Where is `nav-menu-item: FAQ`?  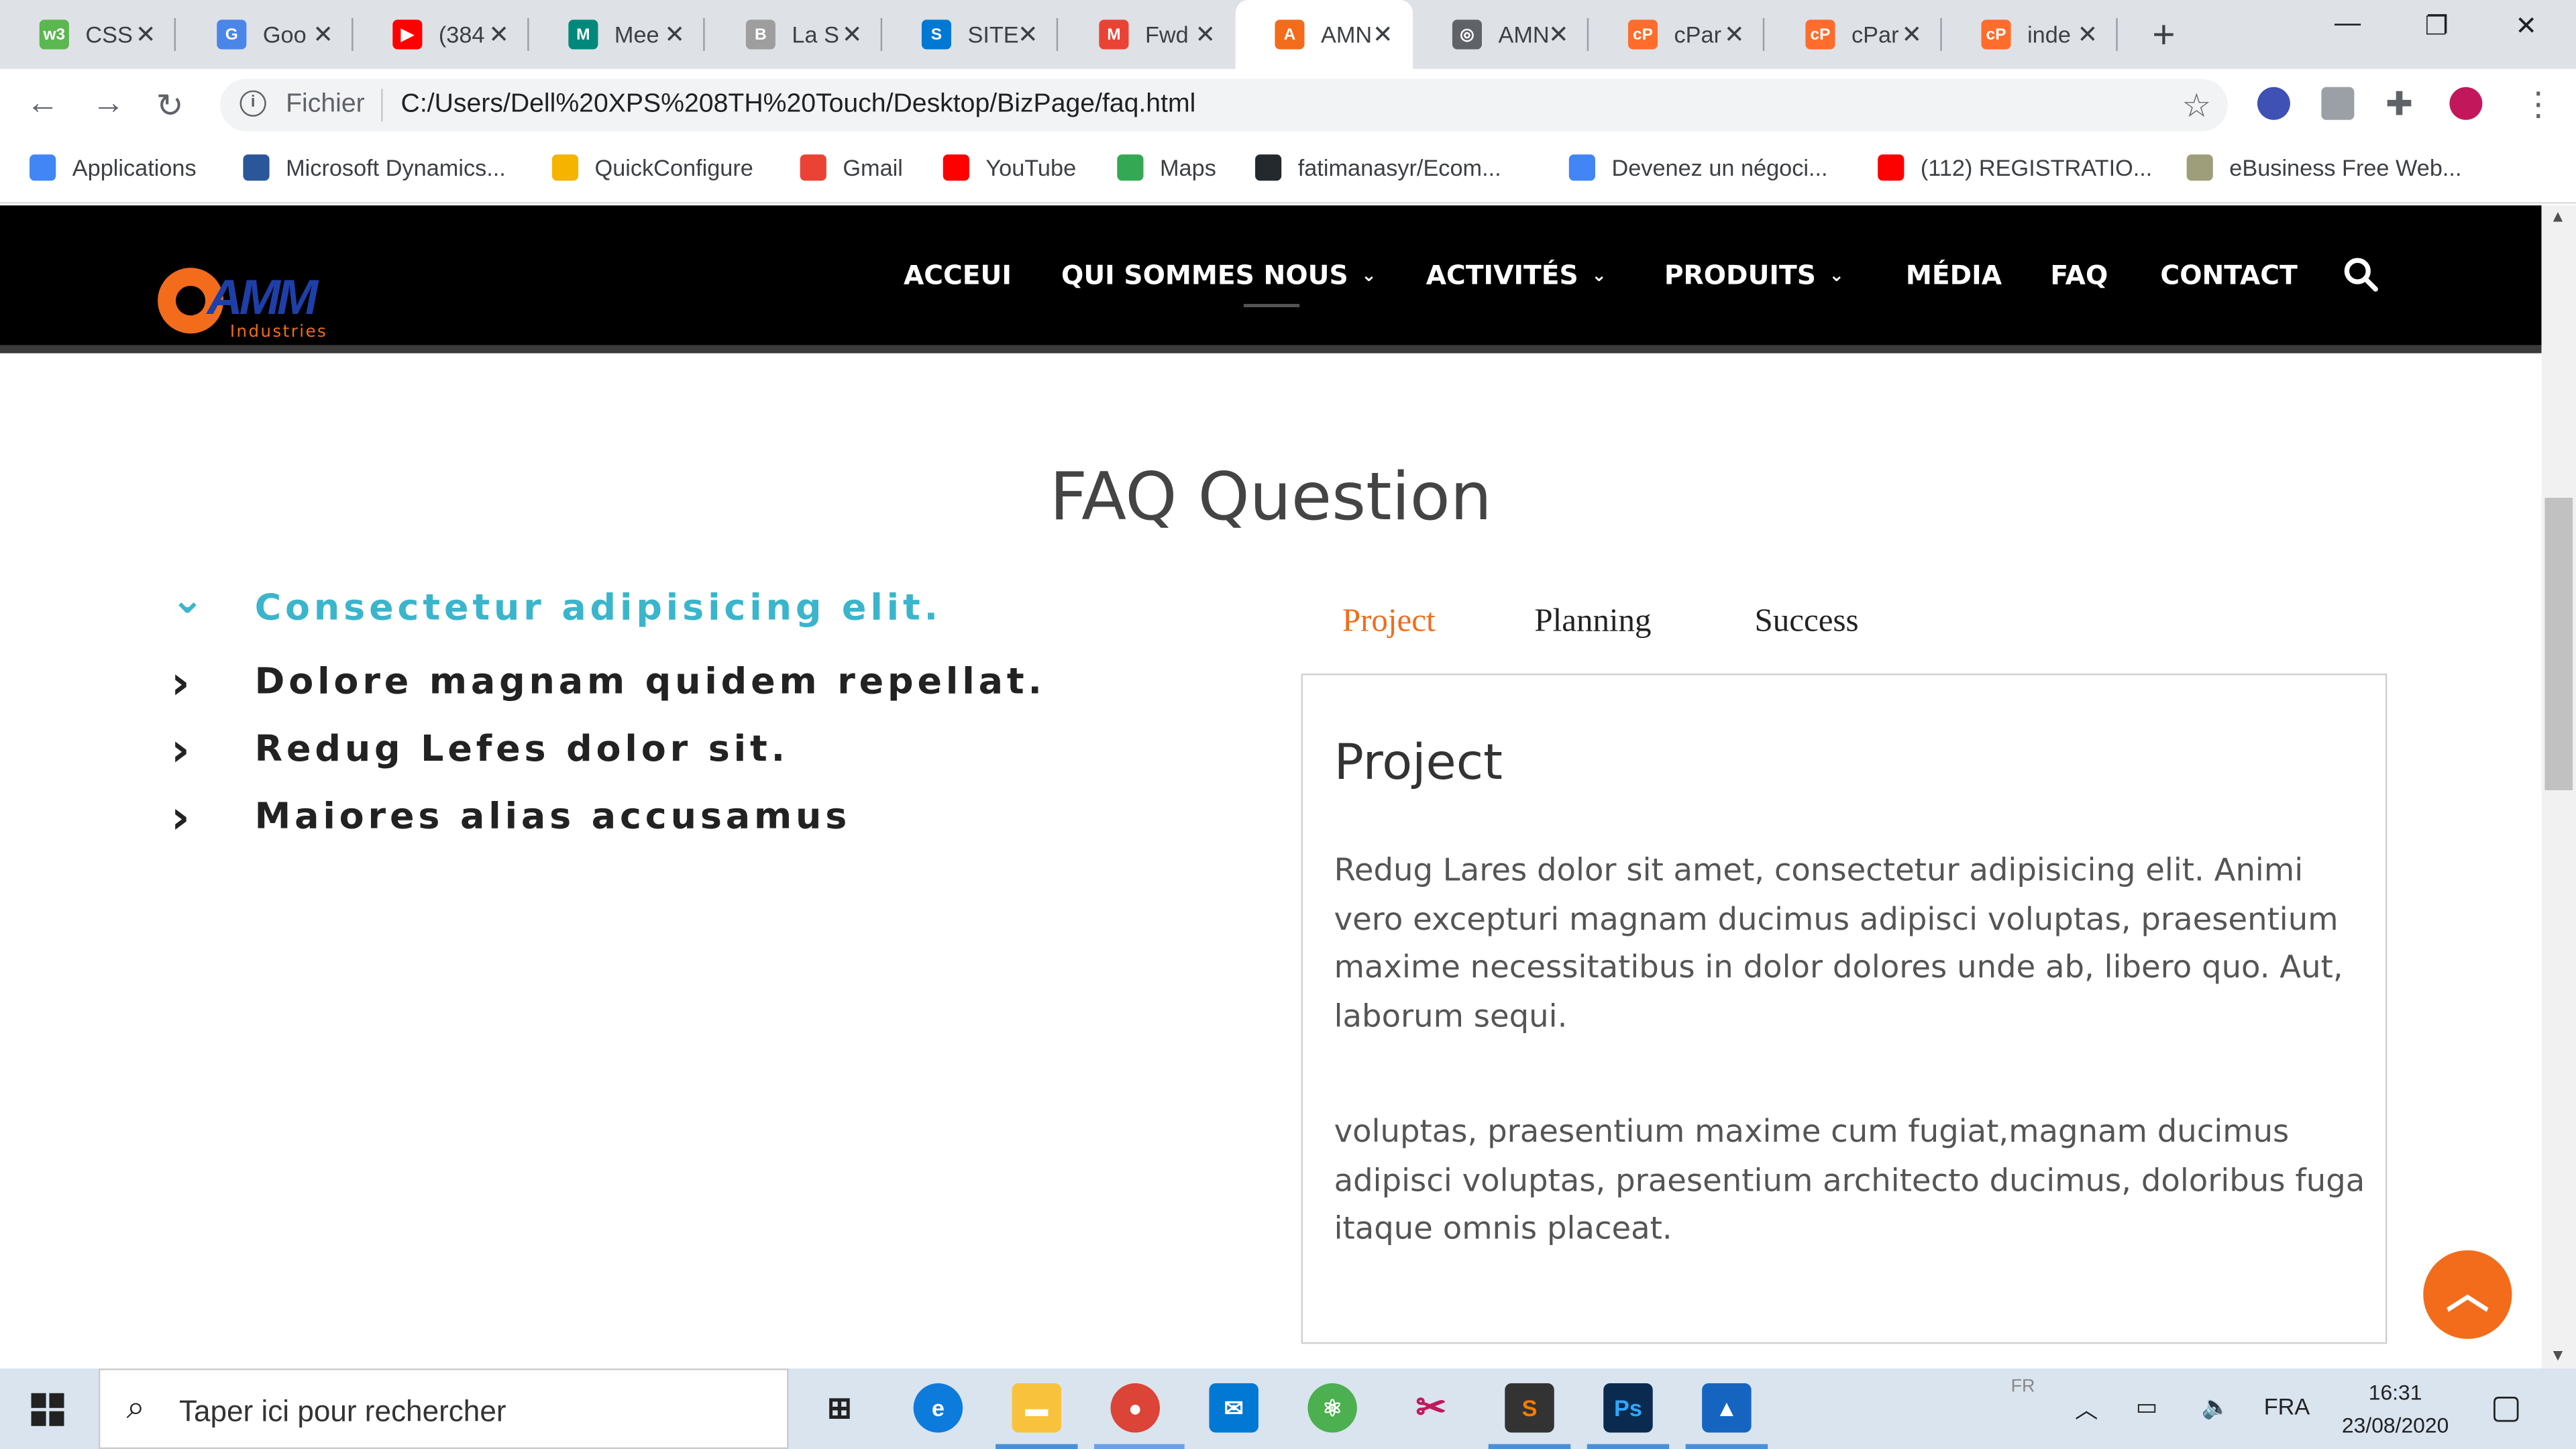
nav-menu-item: FAQ is located at coordinates (2079, 275).